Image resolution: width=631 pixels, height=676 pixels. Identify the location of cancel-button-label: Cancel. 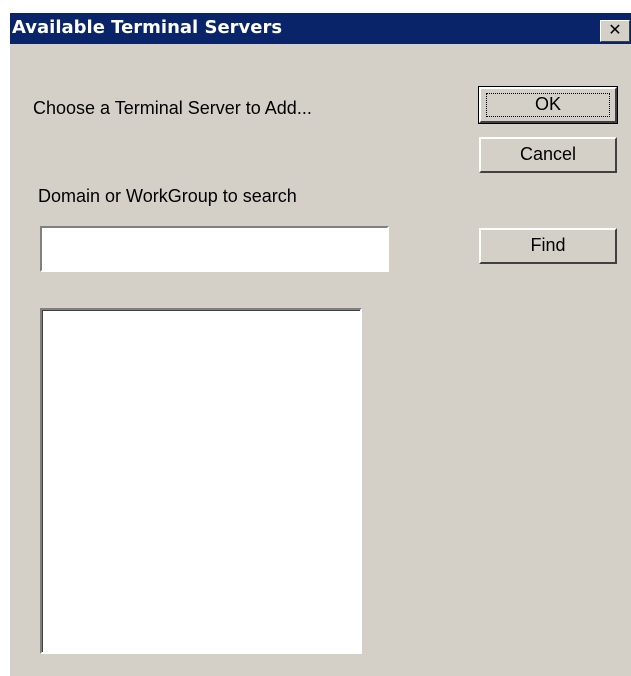
(548, 154).